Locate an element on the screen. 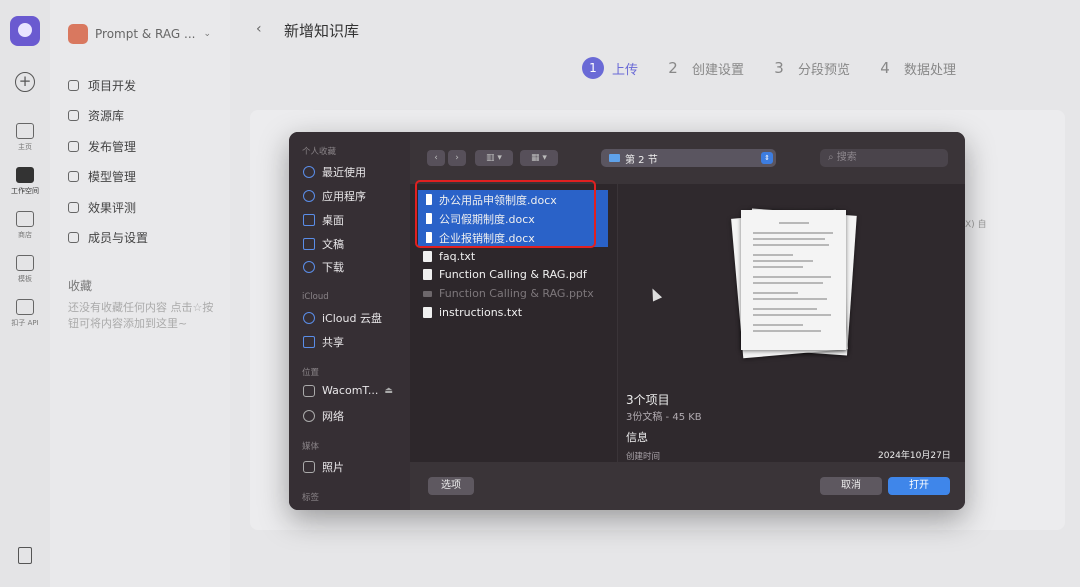 This screenshot has width=1080, height=587. selection-summary: 3份文稿 - 45 KB is located at coordinates (664, 417).